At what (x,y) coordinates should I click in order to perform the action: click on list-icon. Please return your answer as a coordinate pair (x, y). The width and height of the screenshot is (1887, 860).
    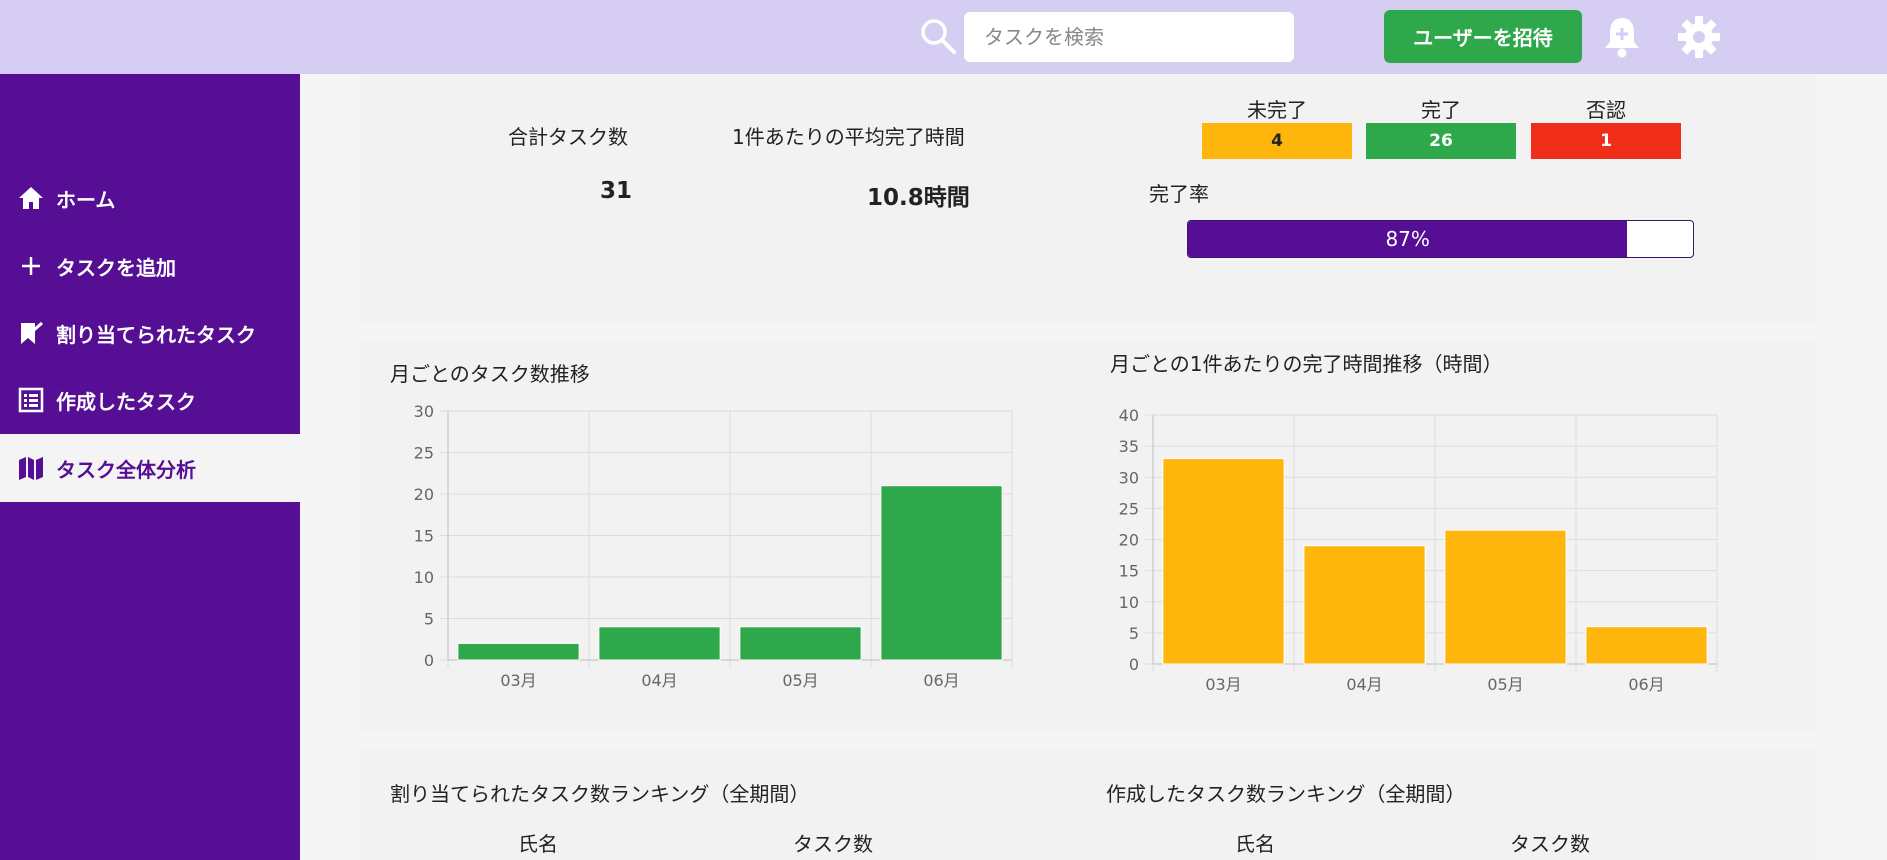
    Looking at the image, I should click on (31, 400).